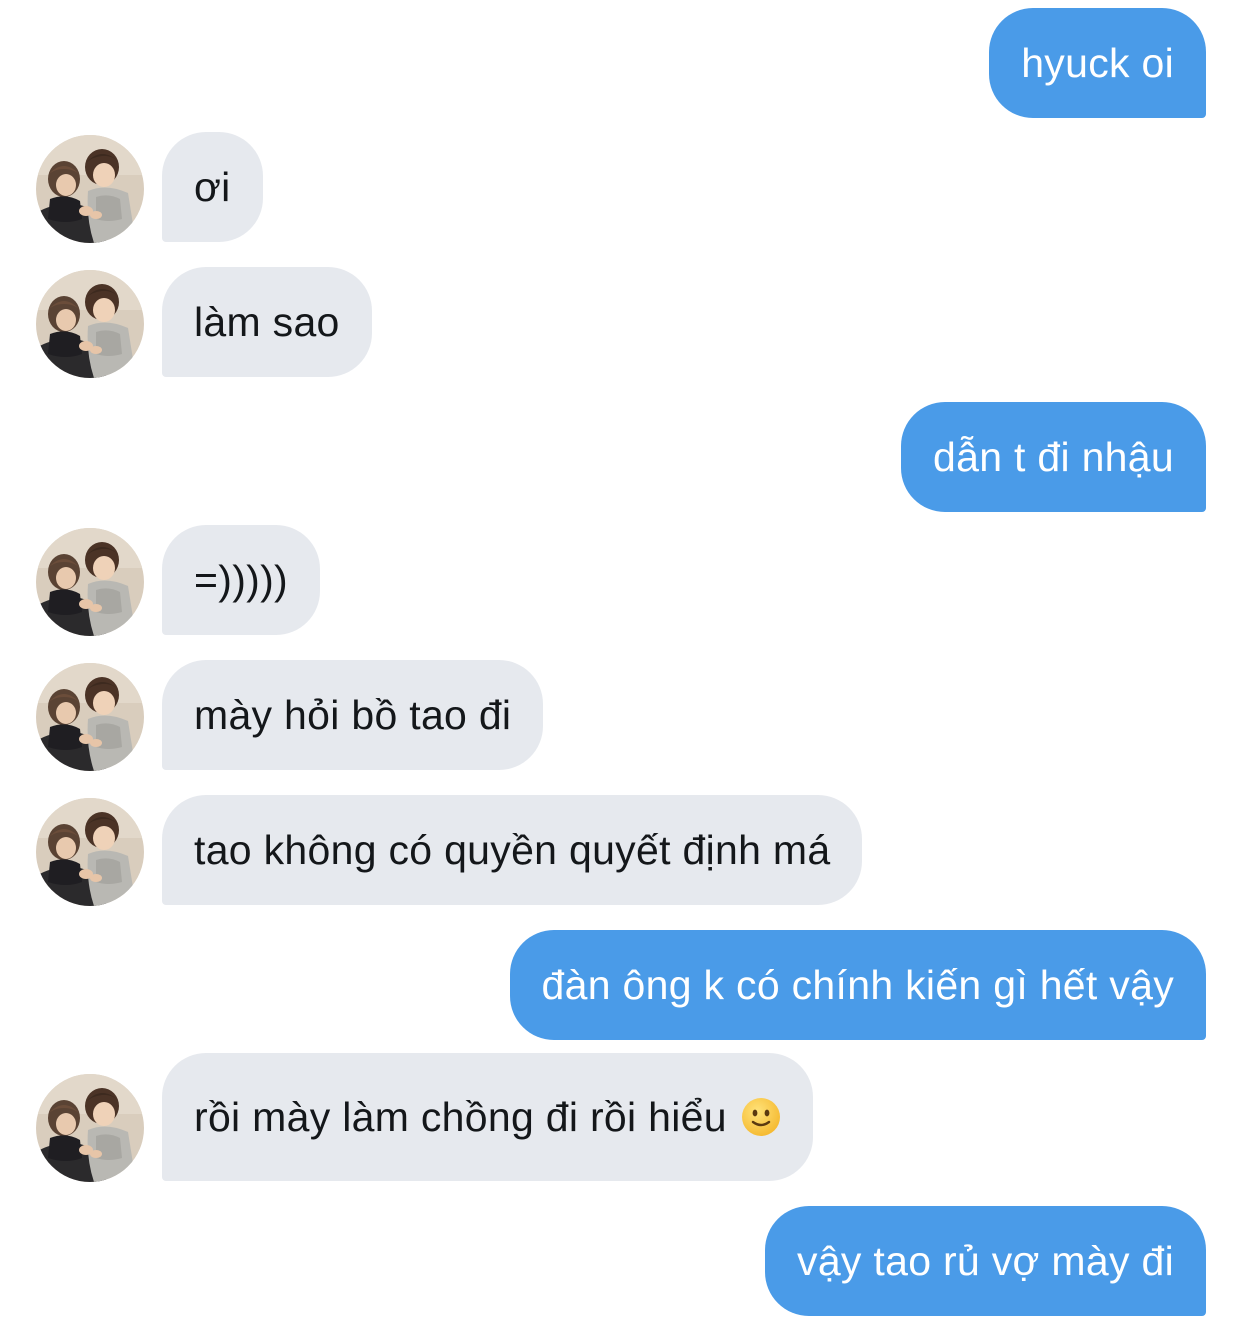 This screenshot has height=1327, width=1242. I want to click on message-bubble-incoming: ơi, so click(212, 187).